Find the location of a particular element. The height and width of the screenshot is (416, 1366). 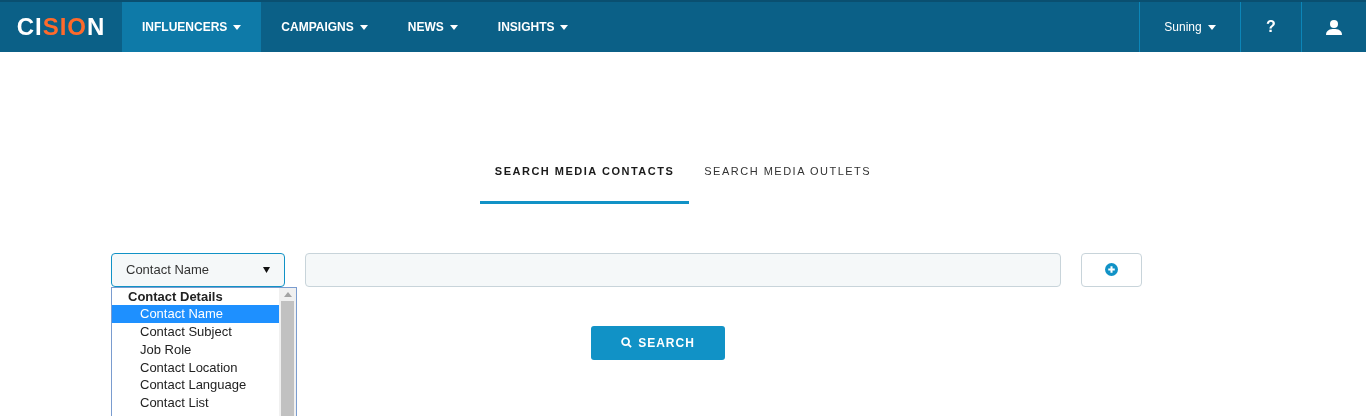

scrollbar is located at coordinates (287, 351).